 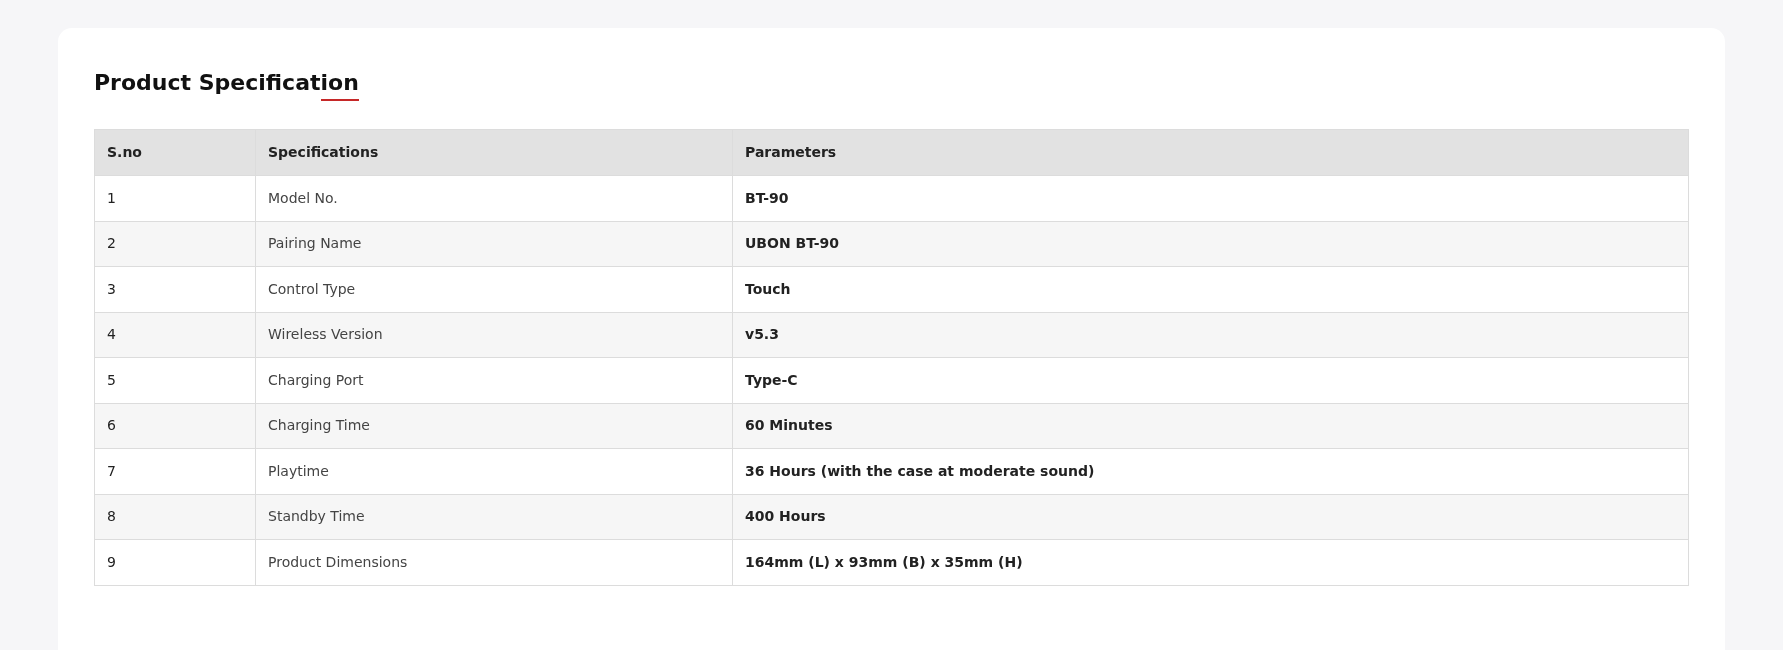 I want to click on table-cell: Standby Time, so click(x=494, y=517).